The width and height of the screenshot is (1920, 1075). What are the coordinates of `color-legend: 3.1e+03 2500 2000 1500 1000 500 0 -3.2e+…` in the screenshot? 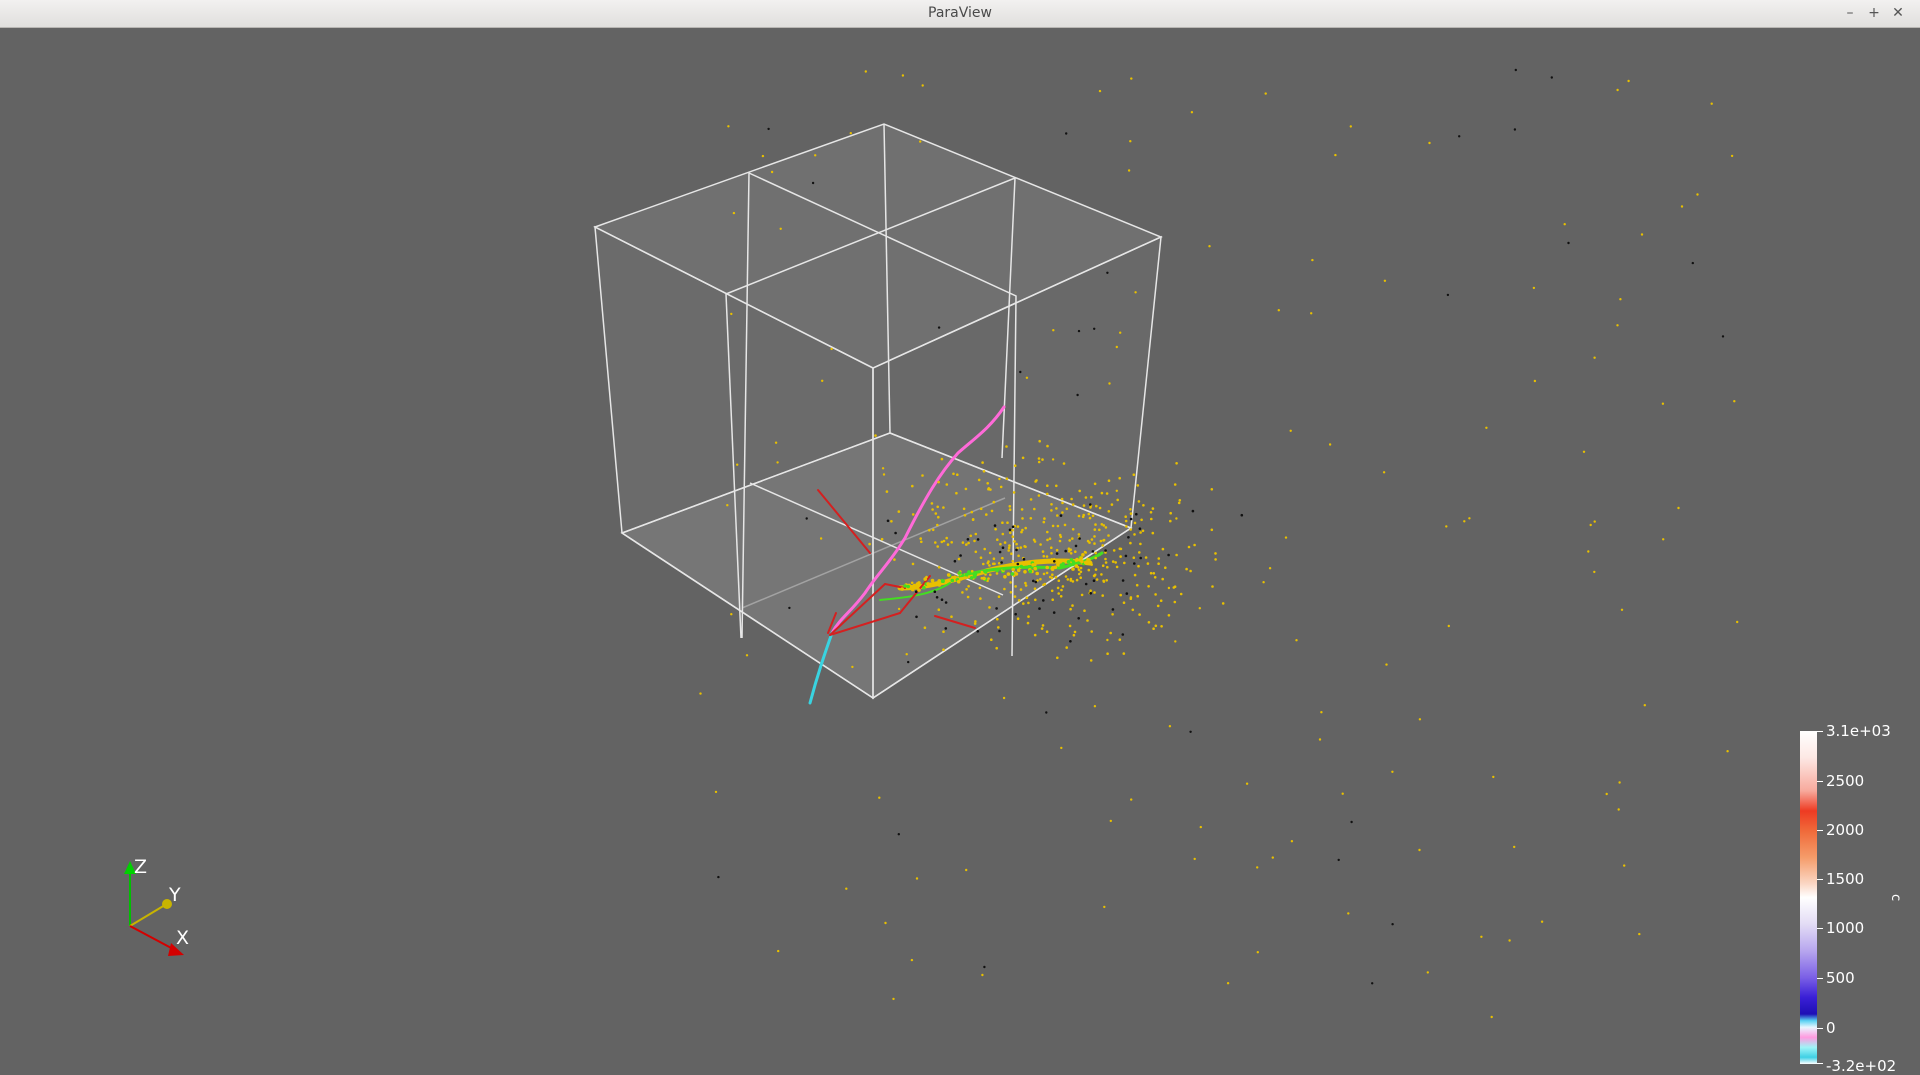 It's located at (1855, 898).